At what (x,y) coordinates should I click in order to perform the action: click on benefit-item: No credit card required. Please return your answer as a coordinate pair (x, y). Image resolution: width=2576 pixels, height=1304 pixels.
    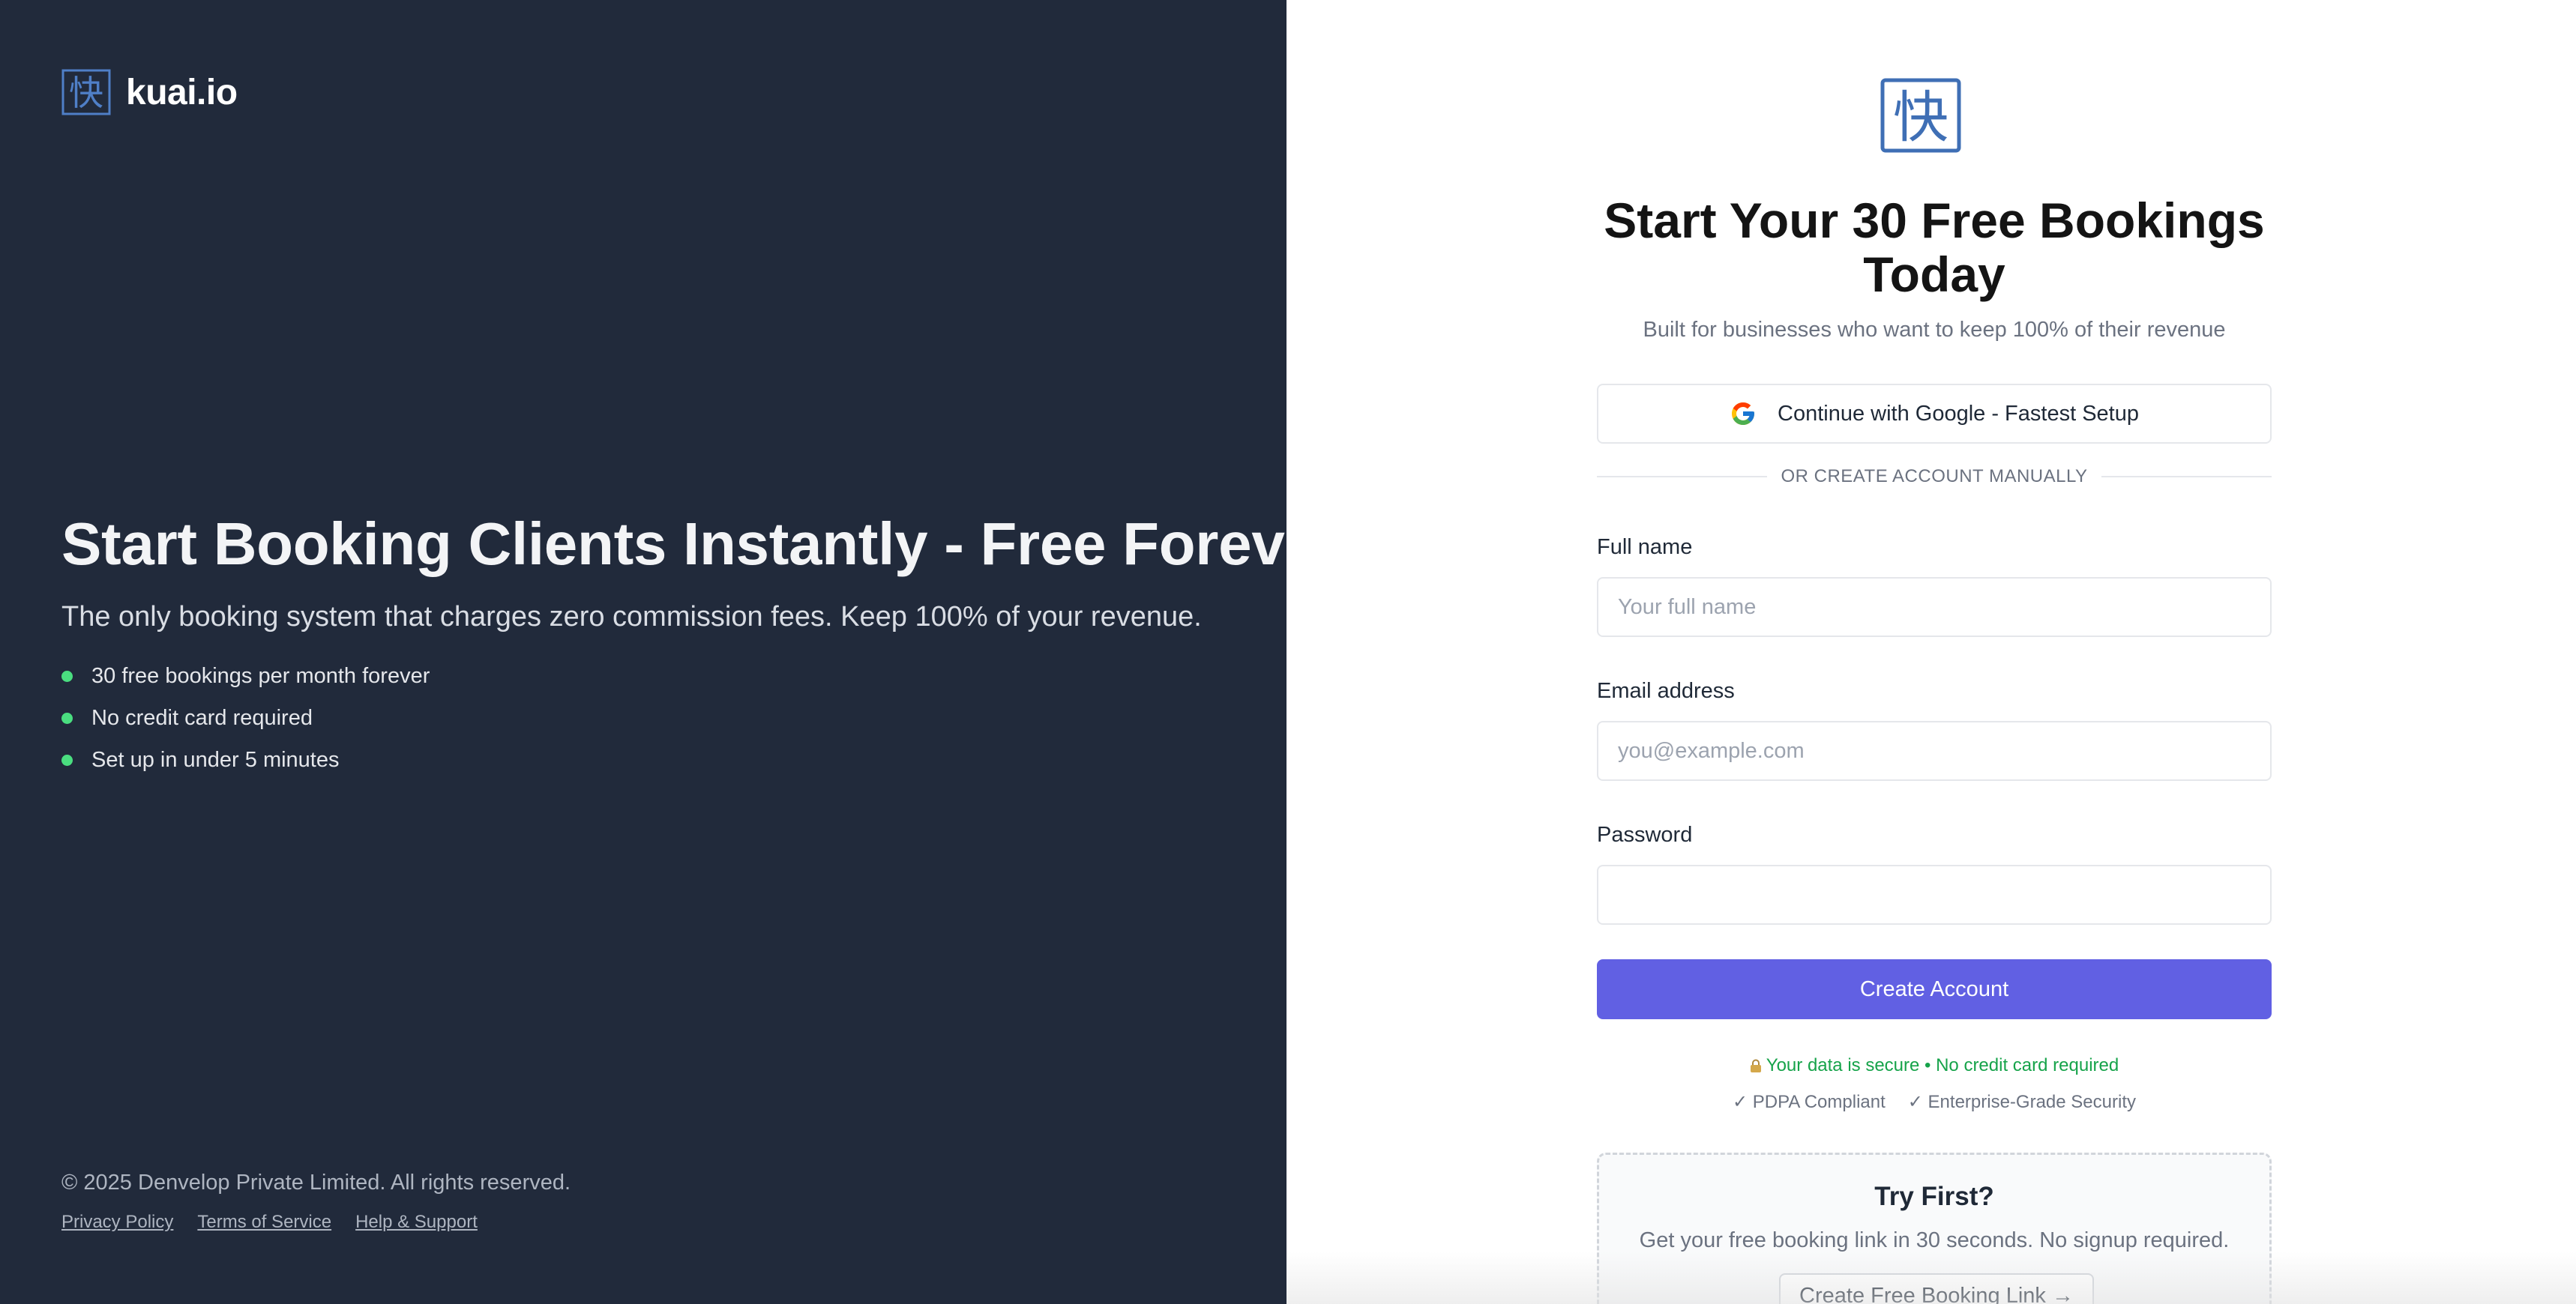
    Looking at the image, I should click on (661, 718).